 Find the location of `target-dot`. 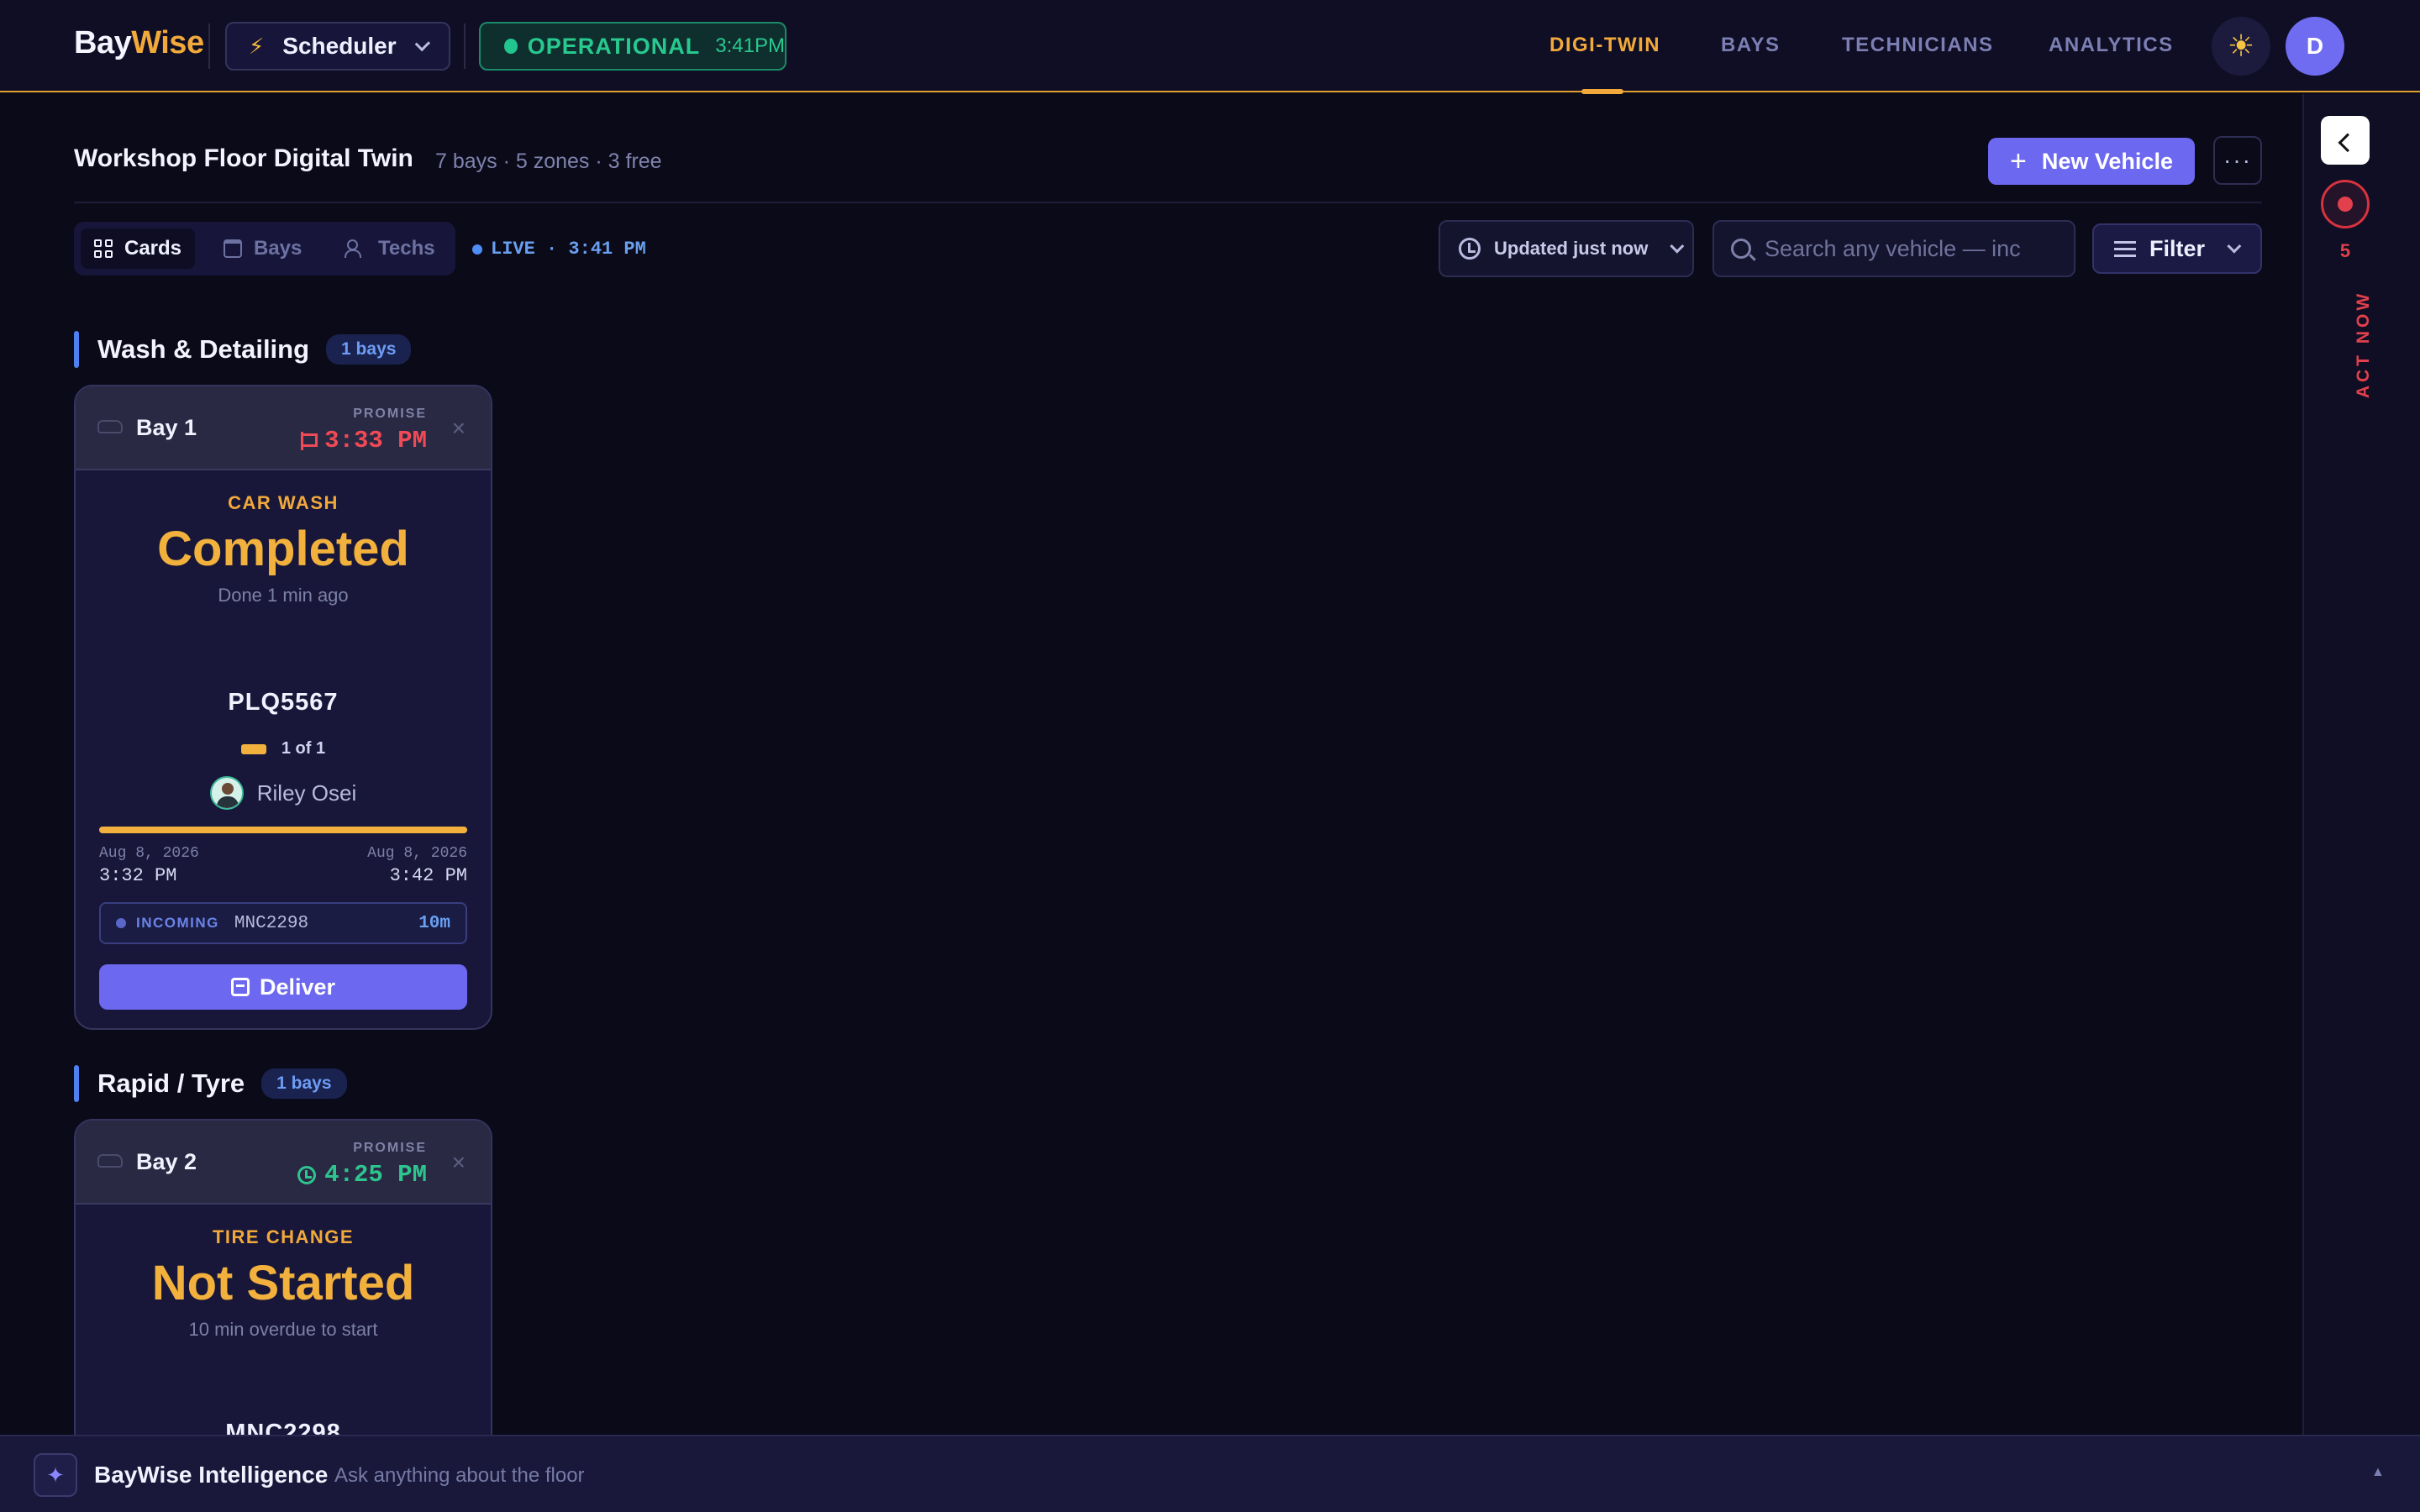

target-dot is located at coordinates (2345, 204).